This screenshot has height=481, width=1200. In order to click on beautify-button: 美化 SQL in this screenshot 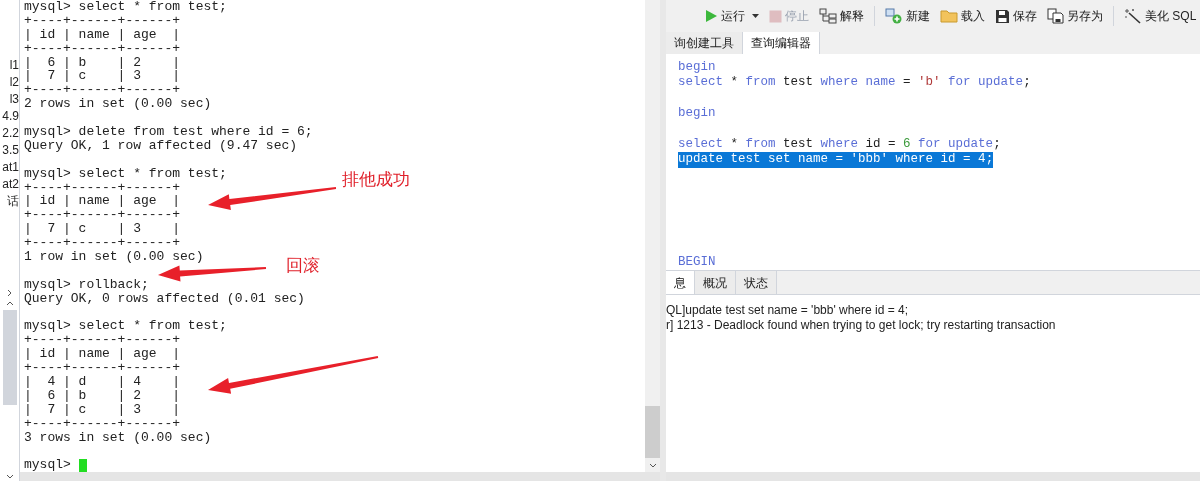, I will do `click(1160, 16)`.